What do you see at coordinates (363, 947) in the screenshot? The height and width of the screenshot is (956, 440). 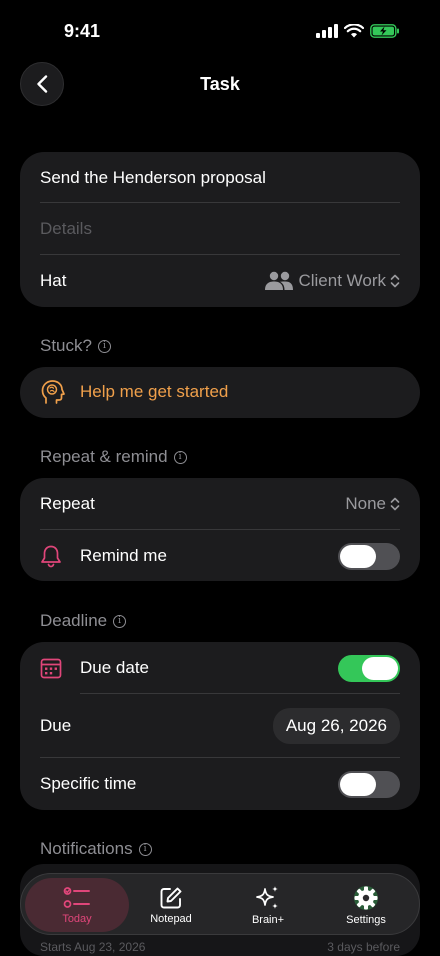 I see `notification-offset-text: 3 days before` at bounding box center [363, 947].